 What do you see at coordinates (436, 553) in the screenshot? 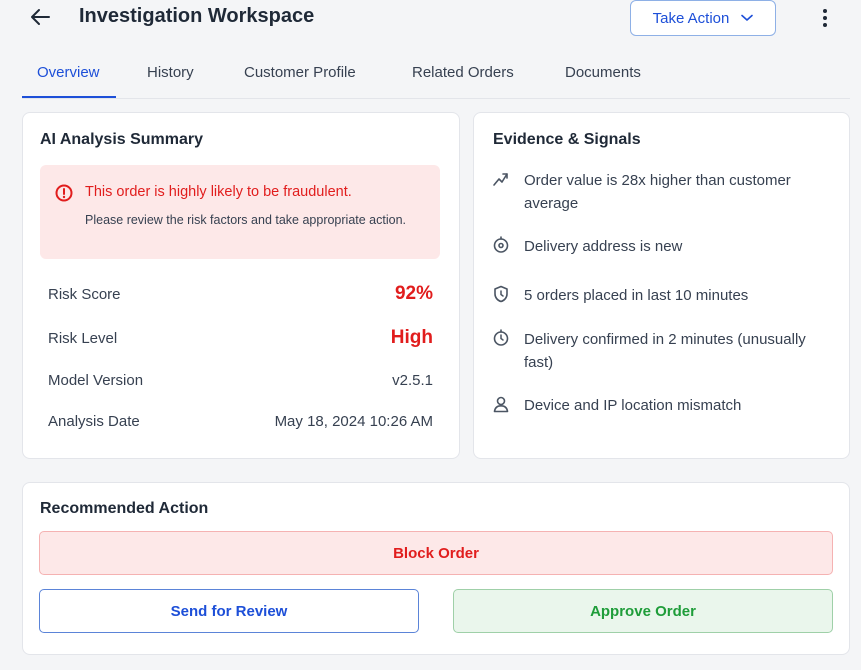
I see `block-order-button: Block Order` at bounding box center [436, 553].